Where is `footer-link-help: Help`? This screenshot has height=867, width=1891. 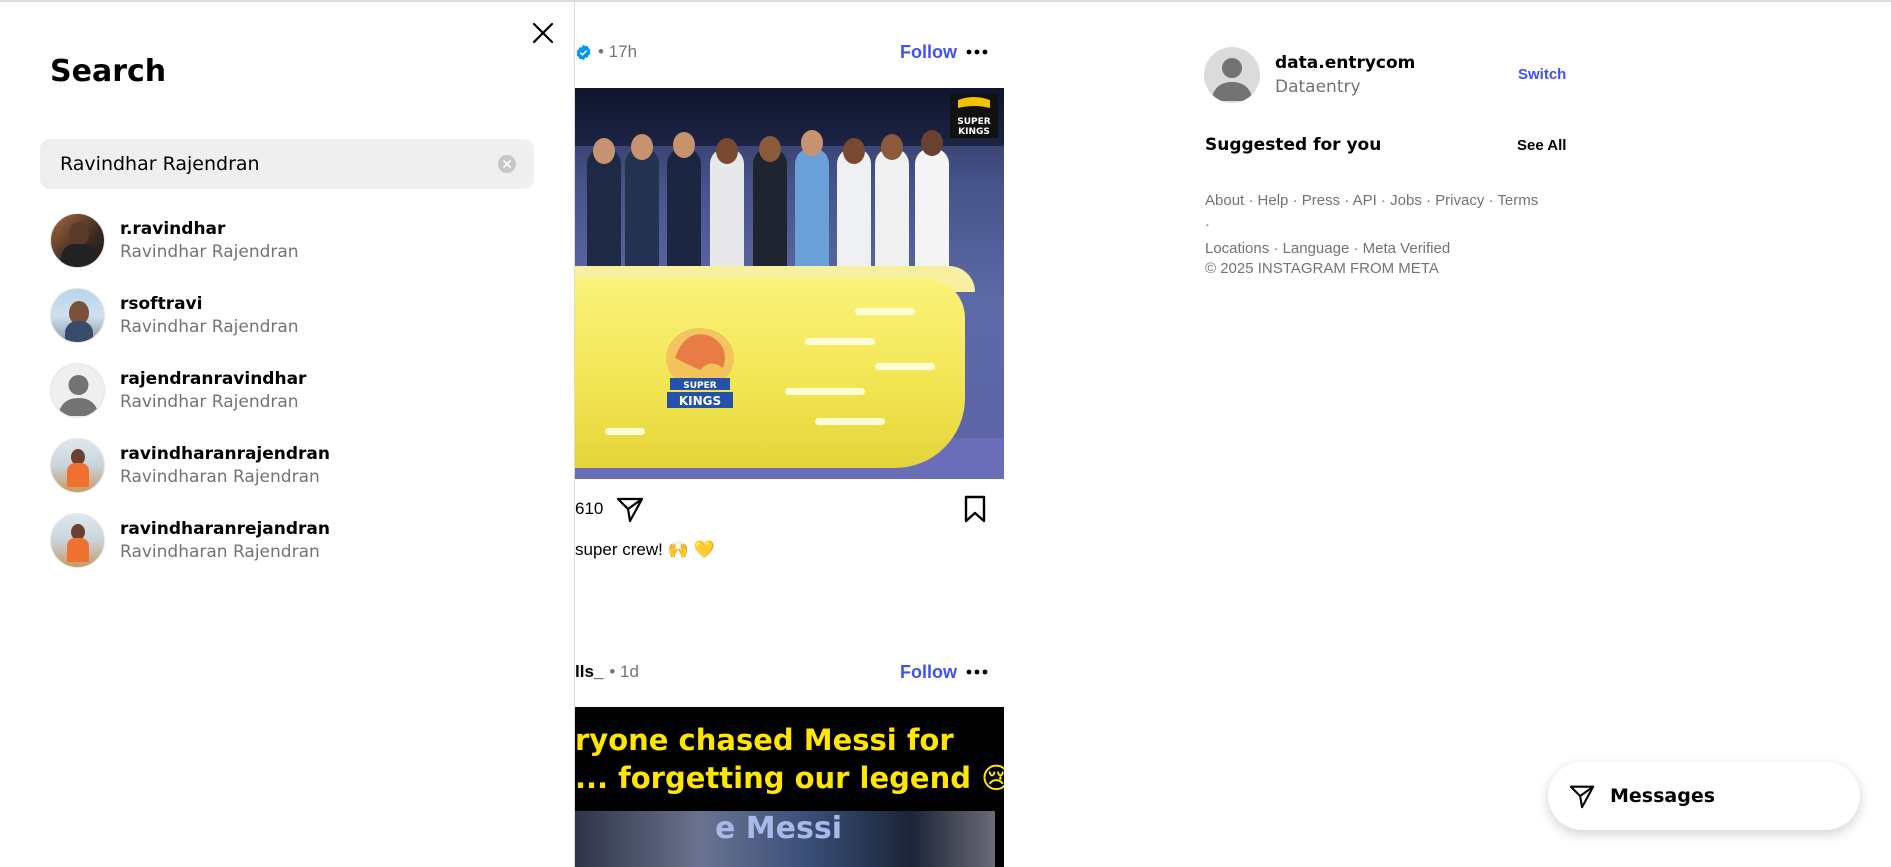
footer-link-help: Help is located at coordinates (1273, 200).